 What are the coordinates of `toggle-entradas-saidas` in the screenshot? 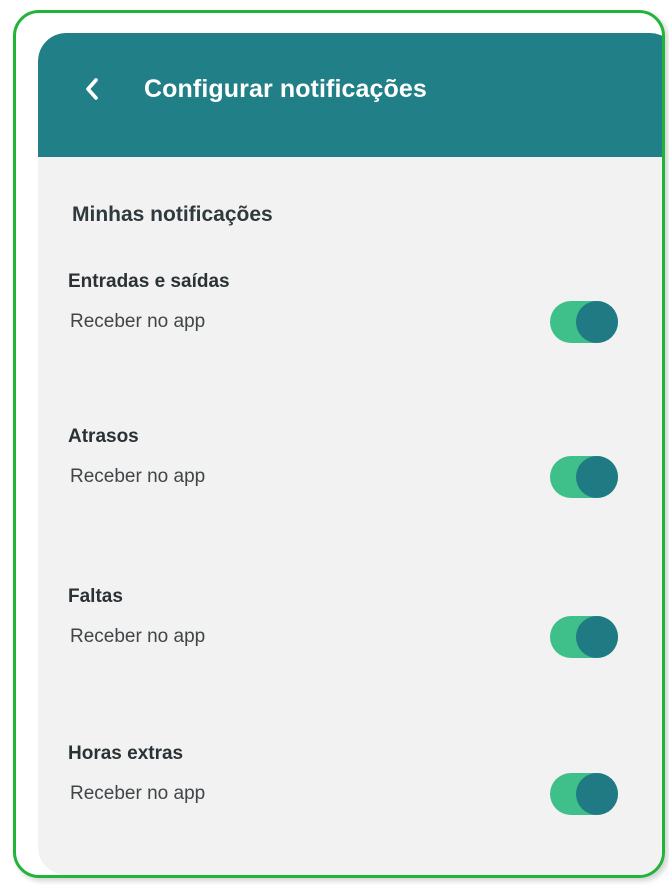 It's located at (584, 322).